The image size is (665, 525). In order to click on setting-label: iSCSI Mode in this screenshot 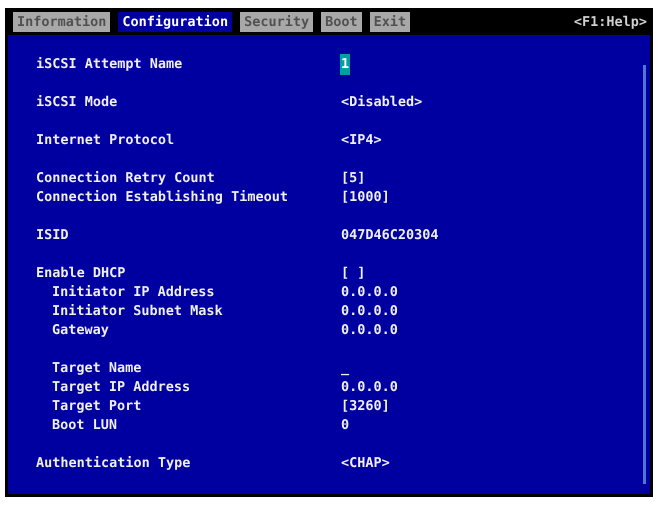, I will do `click(77, 102)`.